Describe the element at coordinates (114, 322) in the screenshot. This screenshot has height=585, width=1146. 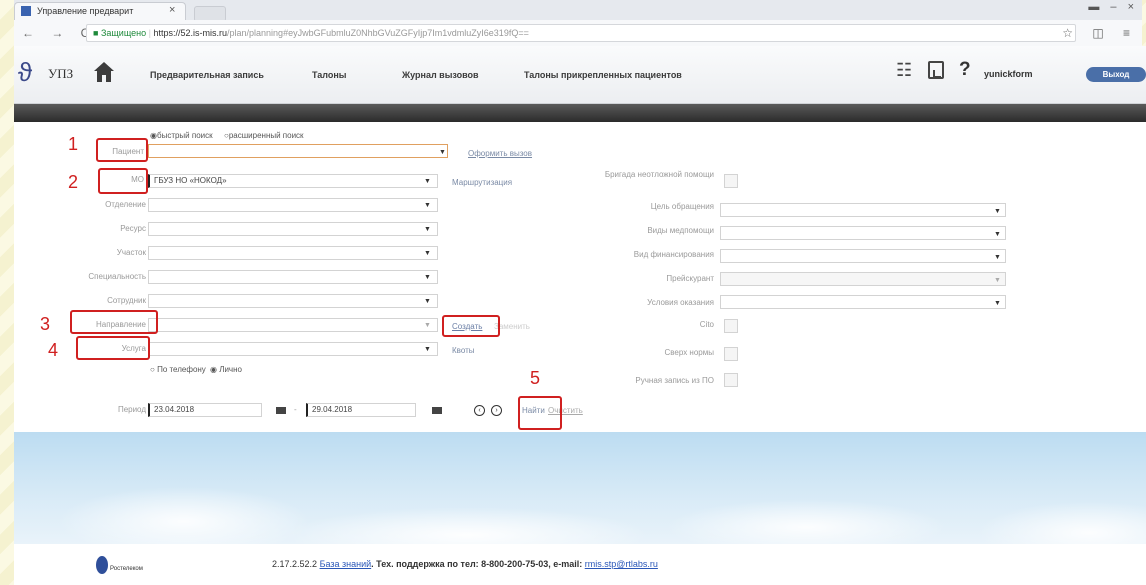
I see `annotation-box-referral` at that location.